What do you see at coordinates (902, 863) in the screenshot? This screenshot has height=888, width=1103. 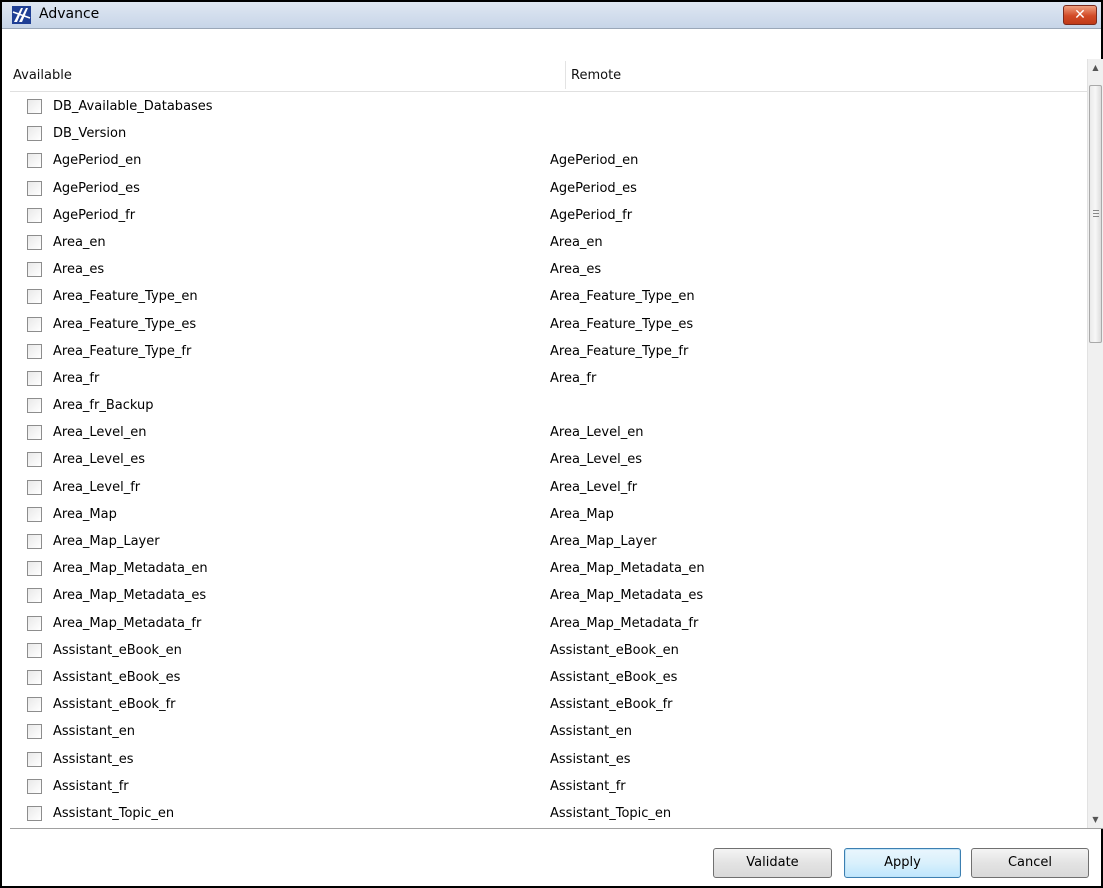 I see `apply-button: Apply` at bounding box center [902, 863].